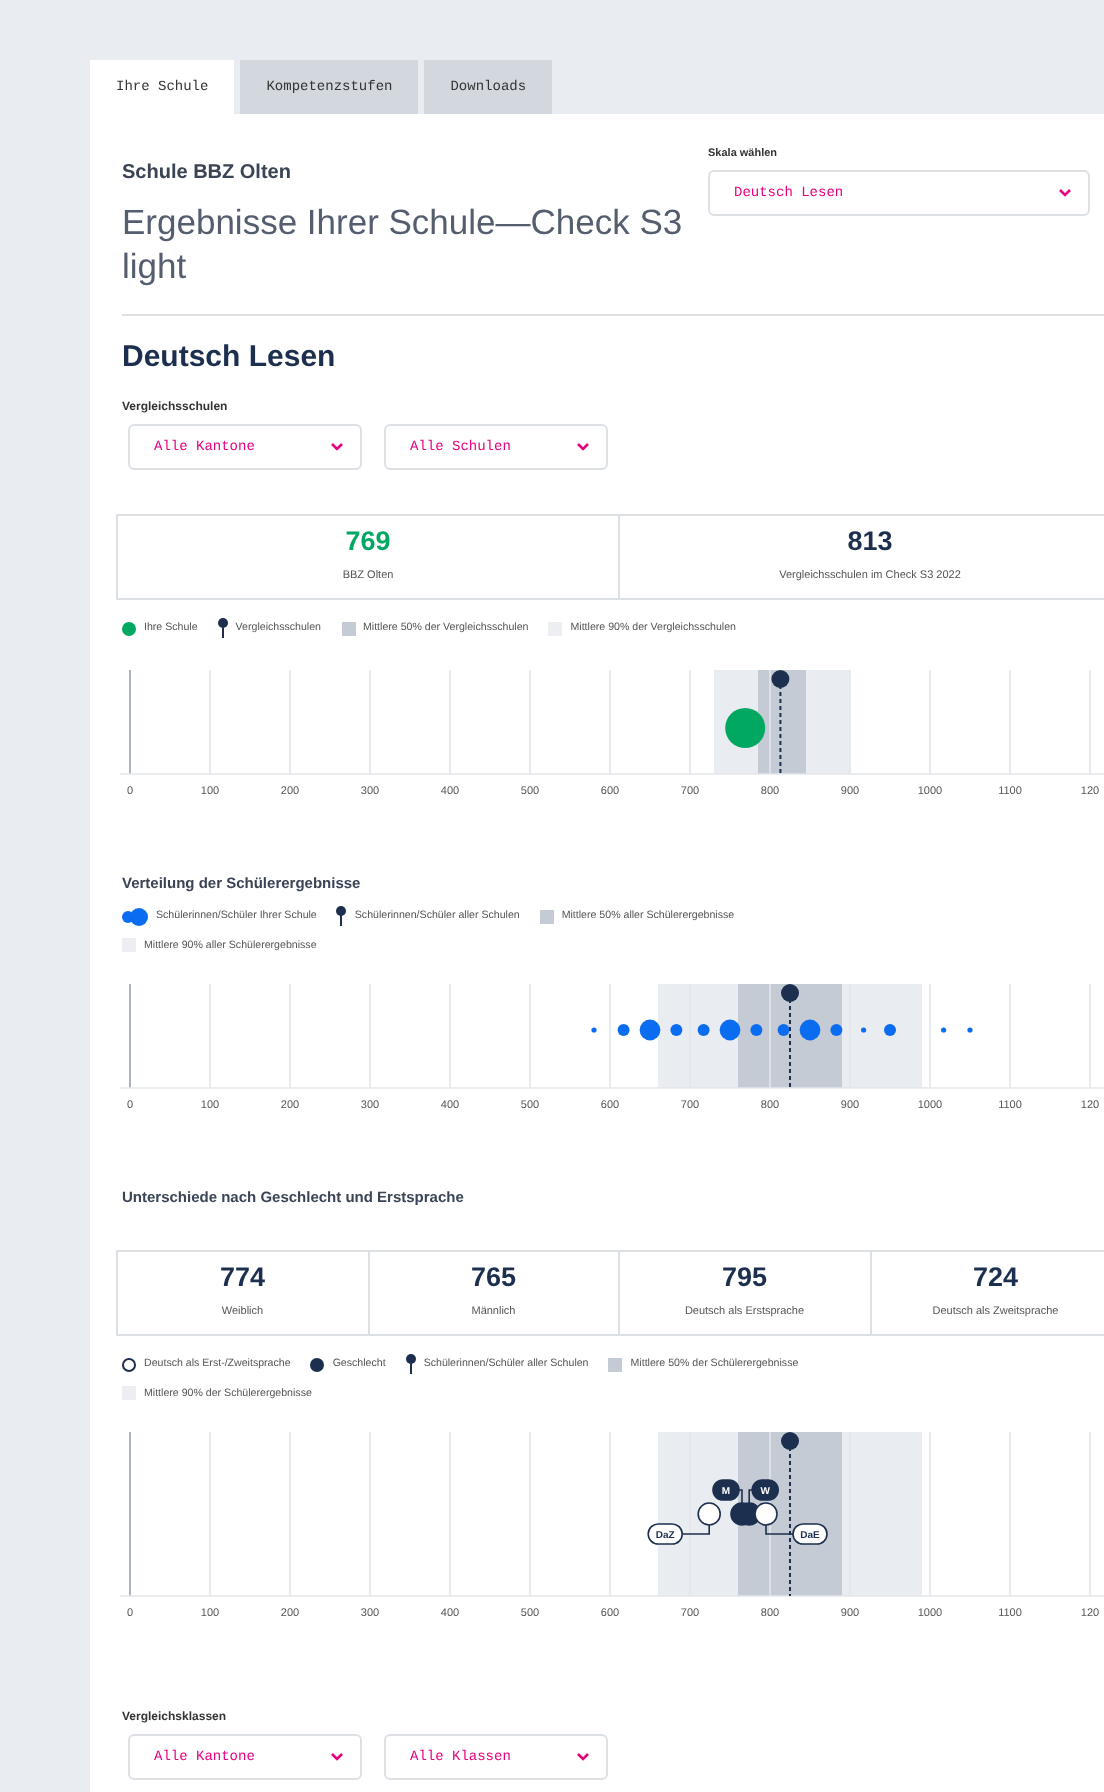 This screenshot has width=1104, height=1792. Describe the element at coordinates (129, 628) in the screenshot. I see `dot-icon` at that location.